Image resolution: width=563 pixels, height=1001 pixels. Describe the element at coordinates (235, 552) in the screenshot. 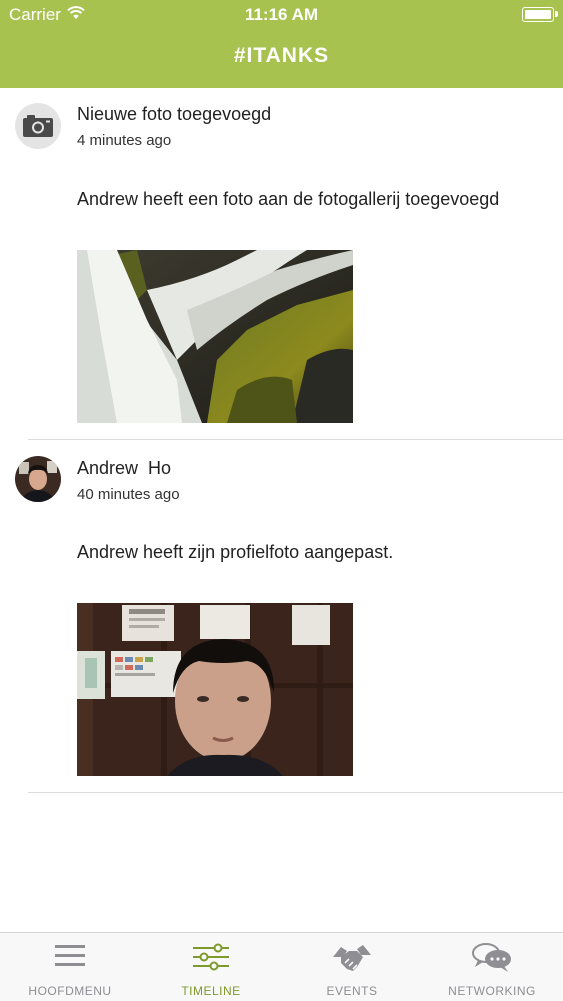

I see `post-text: Andrew heeft zijn profielfoto aangepast.` at that location.